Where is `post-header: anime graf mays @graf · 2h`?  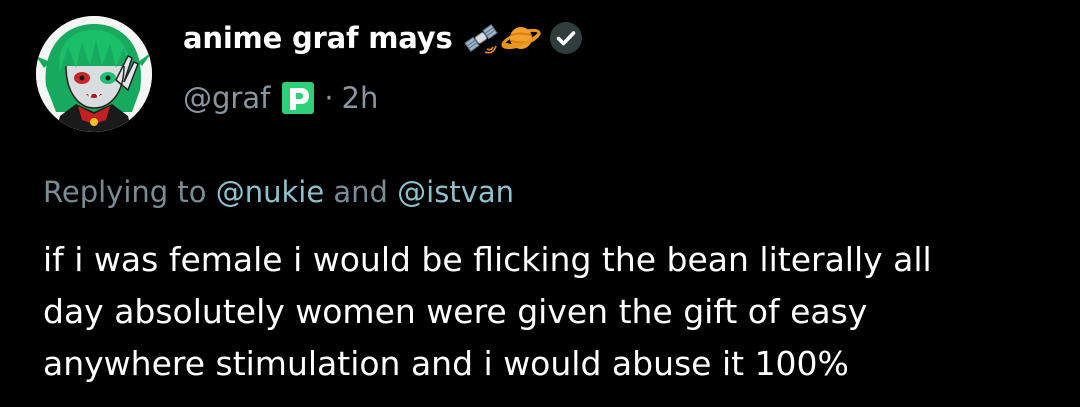 post-header: anime graf mays @graf · 2h is located at coordinates (383, 68).